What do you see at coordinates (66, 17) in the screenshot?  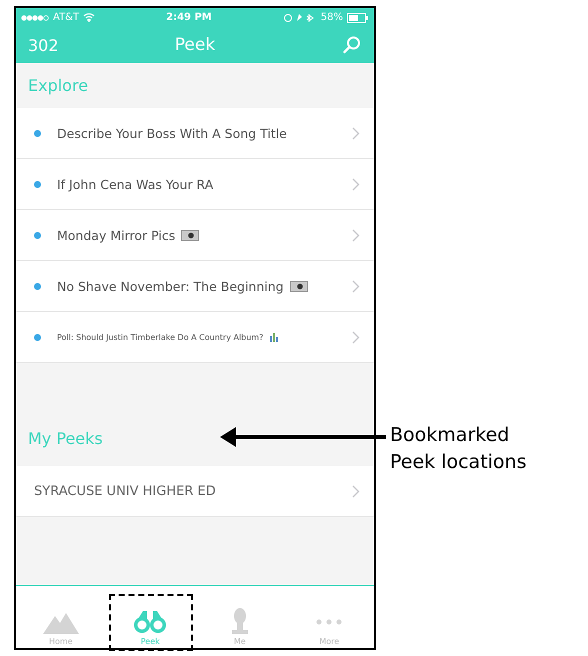 I see `carrier-name: AT&T` at bounding box center [66, 17].